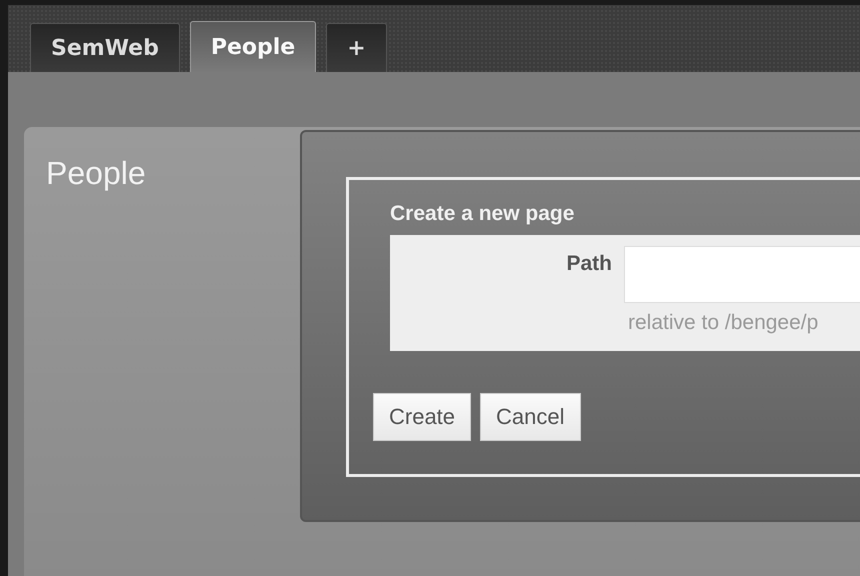  Describe the element at coordinates (589, 264) in the screenshot. I see `path-label: Path` at that location.